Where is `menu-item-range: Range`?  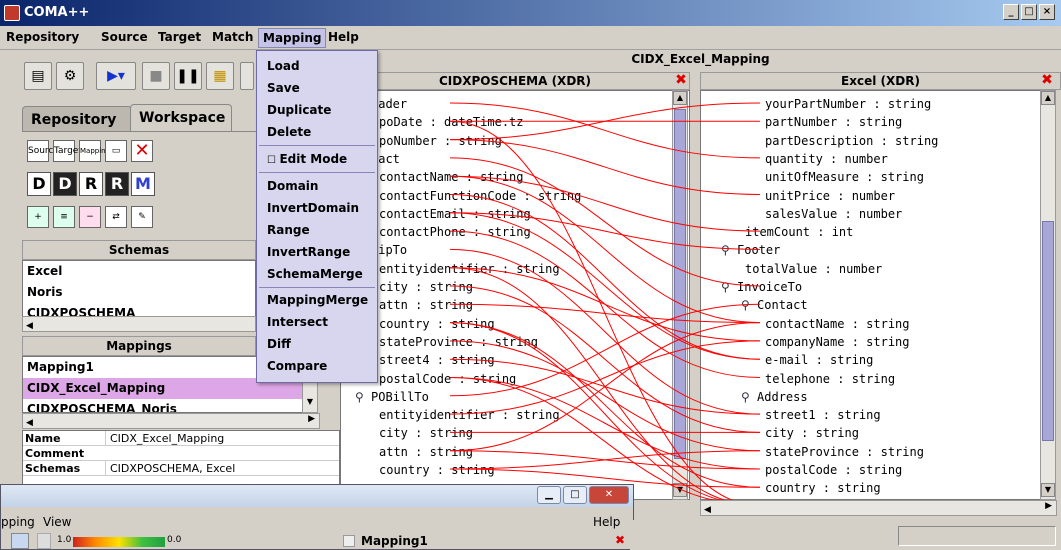
menu-item-range: Range is located at coordinates (317, 230).